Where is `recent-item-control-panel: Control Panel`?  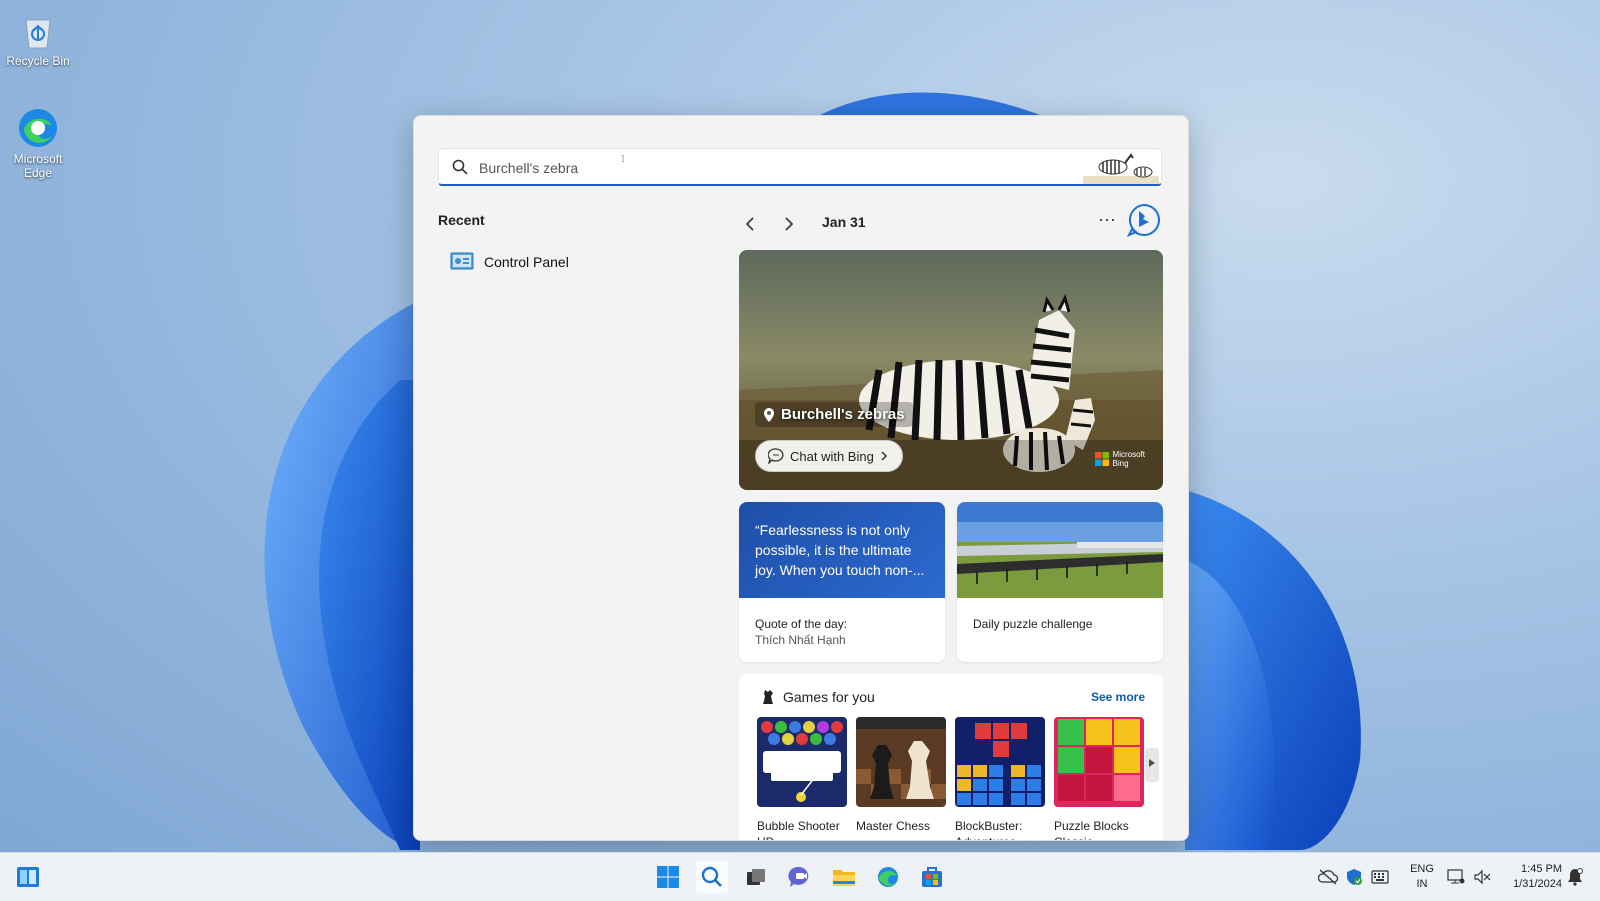
recent-item-control-panel: Control Panel is located at coordinates (509, 262).